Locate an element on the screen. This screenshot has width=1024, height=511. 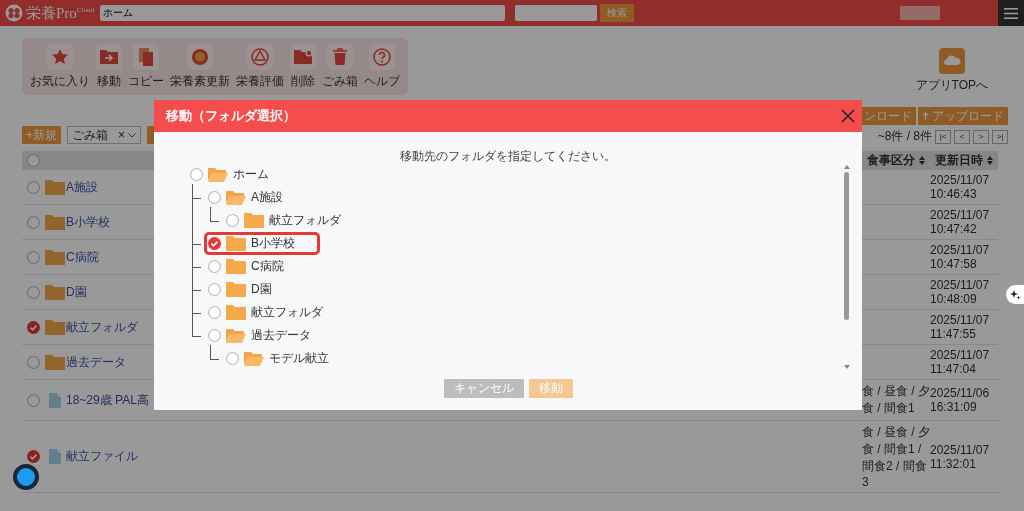
table-cell-text: 2025/11/07 10:46:43 is located at coordinates (960, 187).